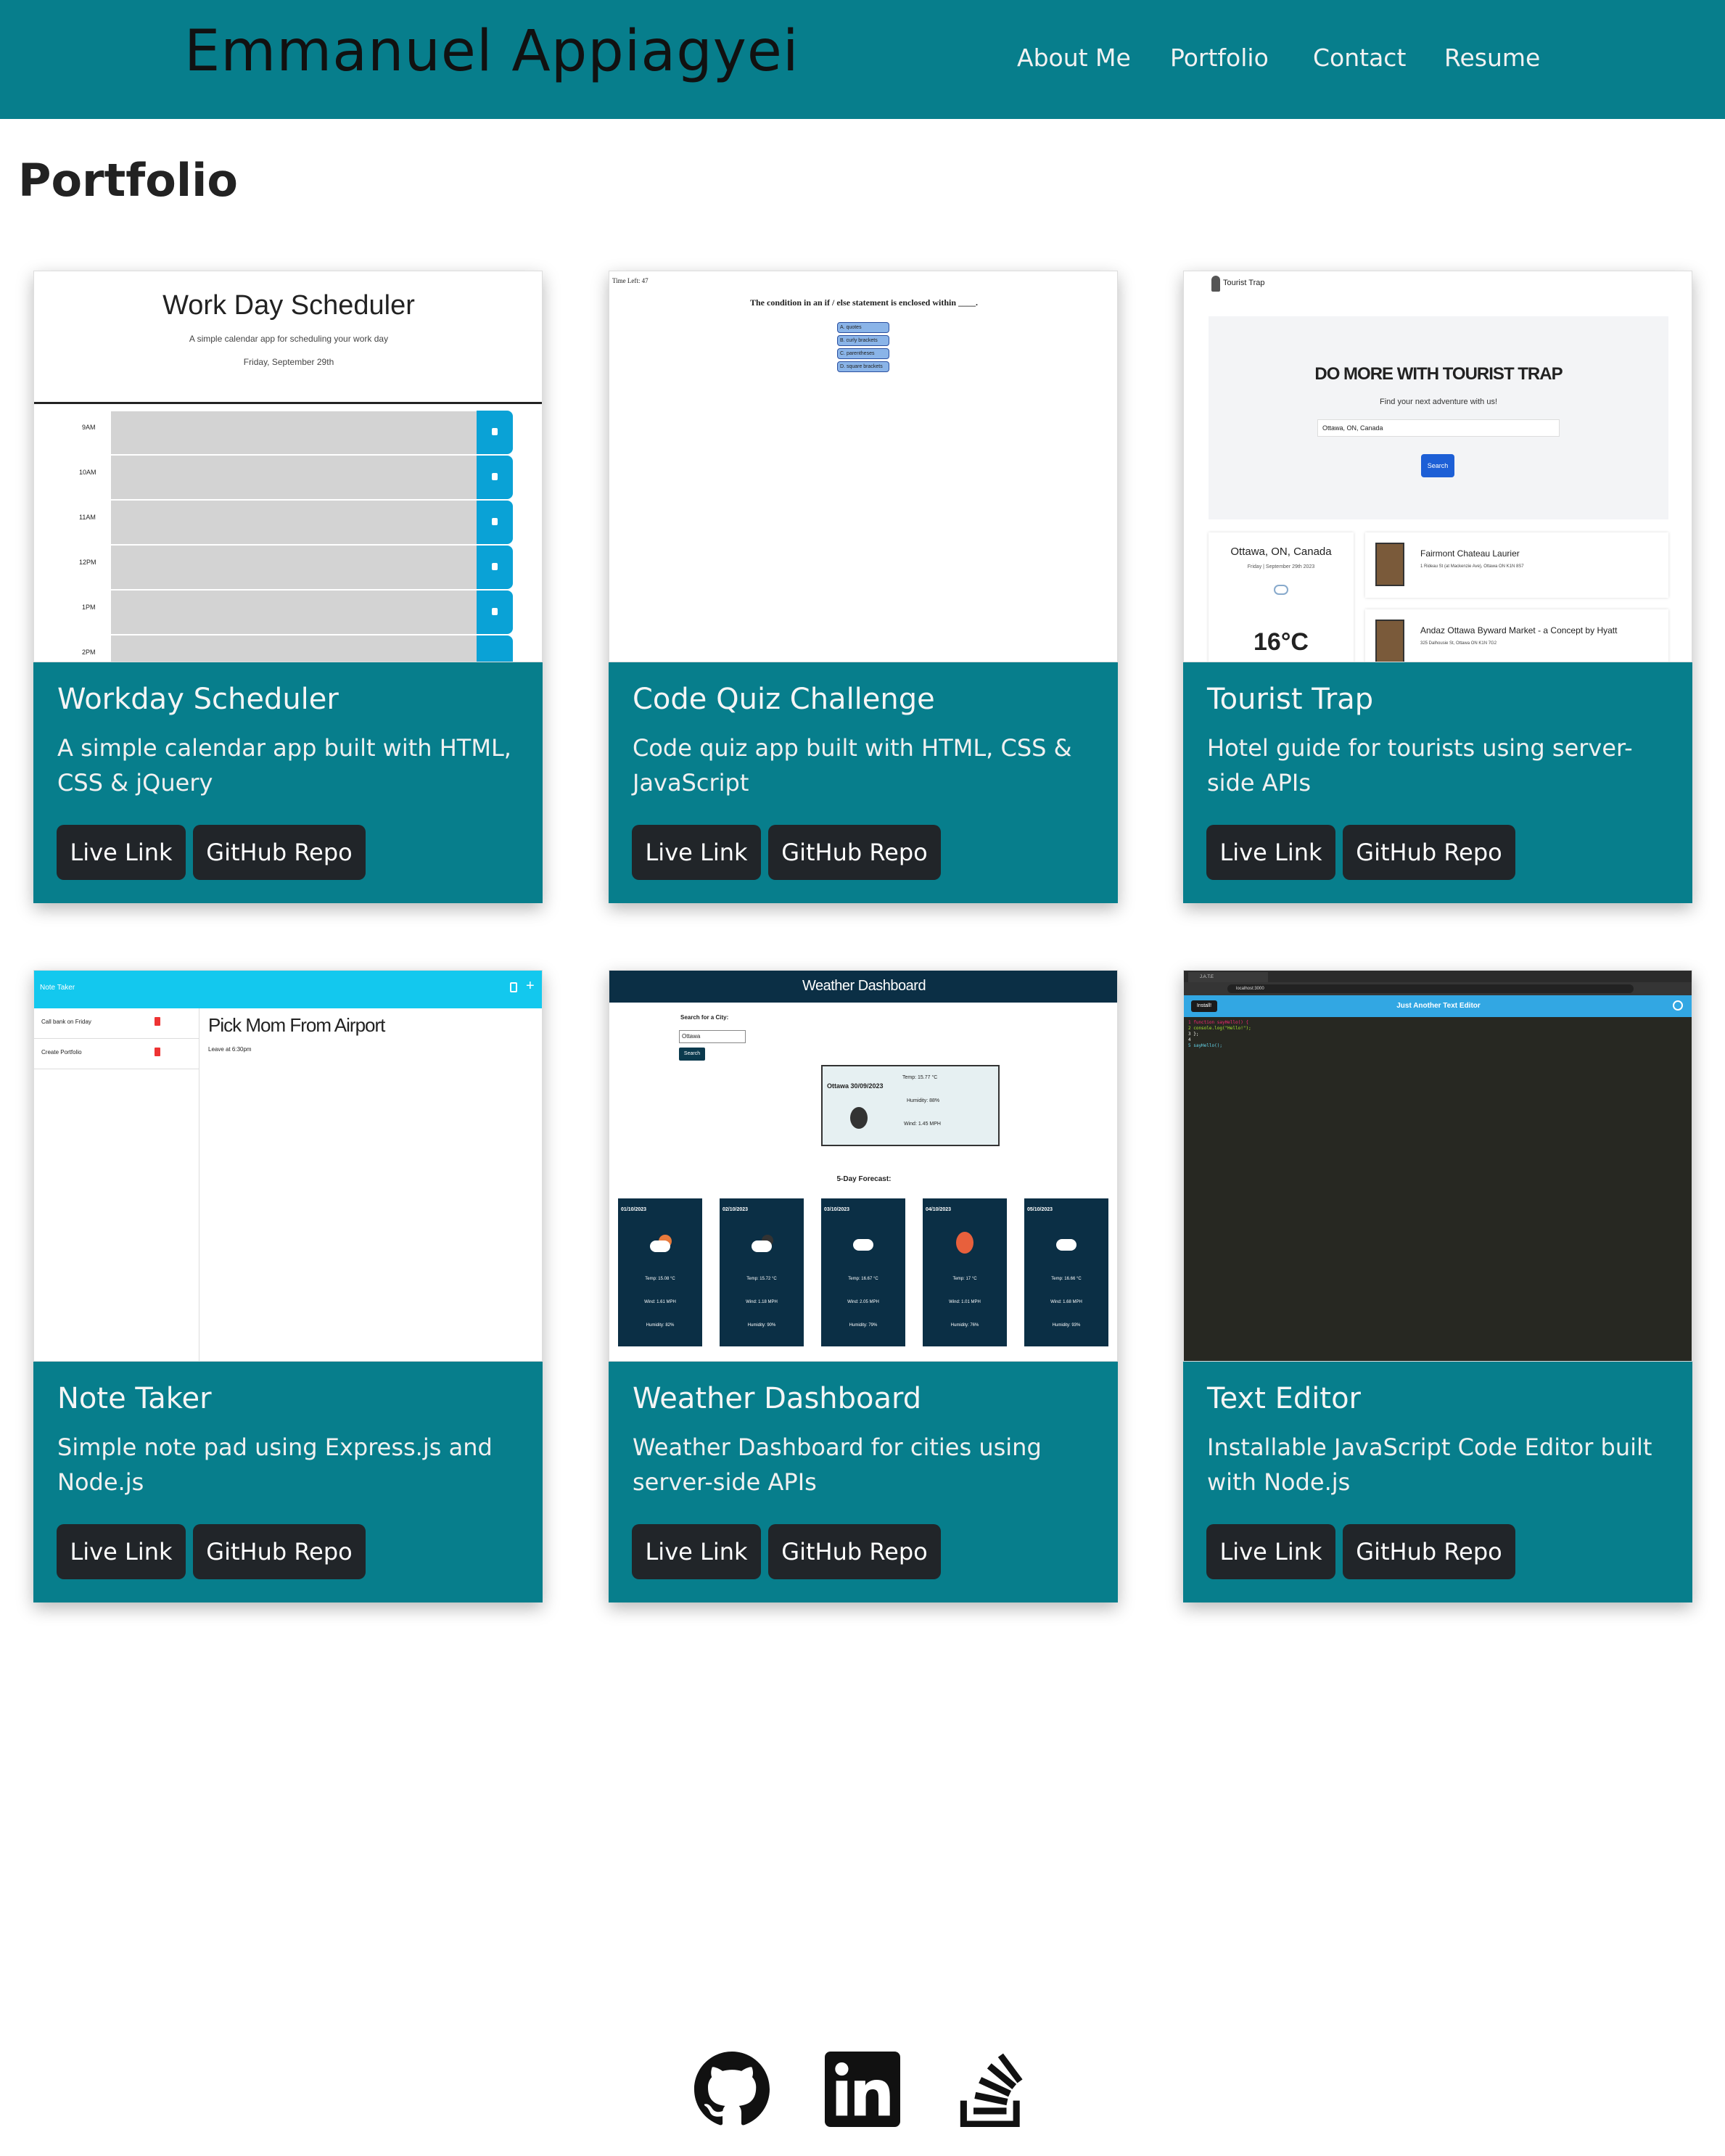  I want to click on hour-row: 12PM, so click(290, 567).